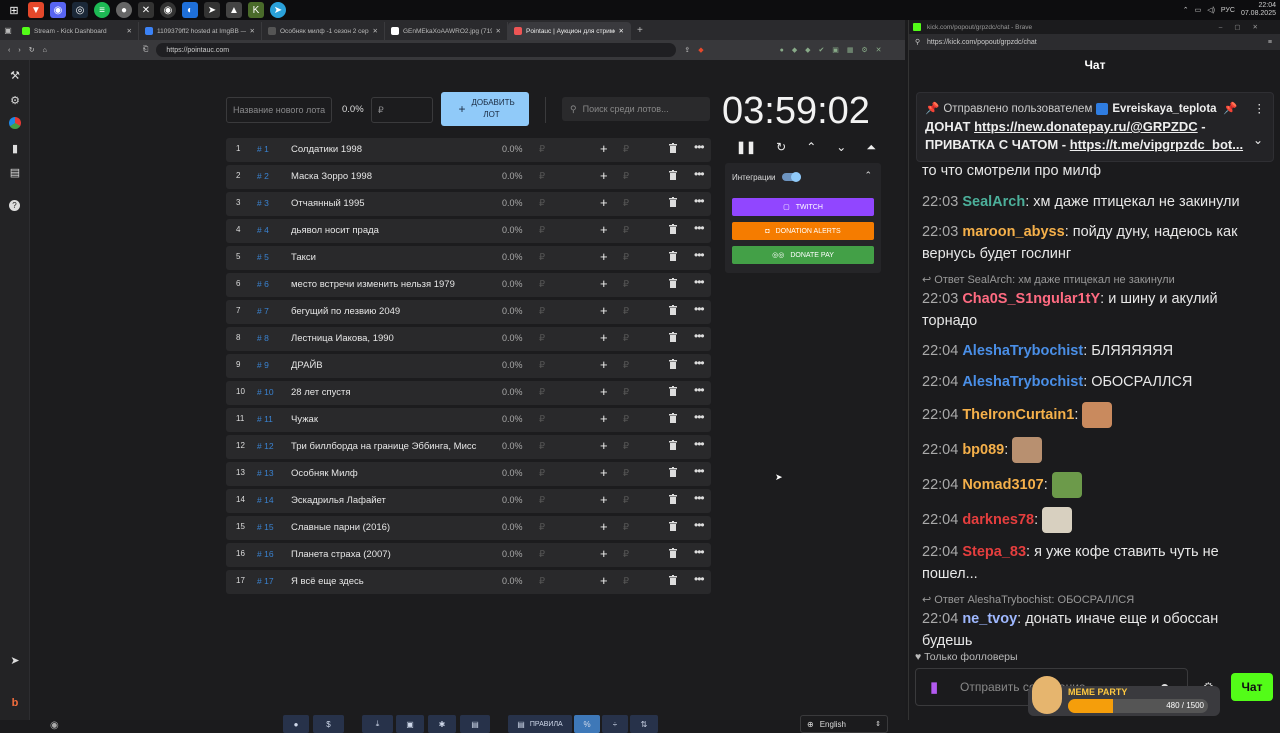  Describe the element at coordinates (644, 724) in the screenshot. I see `sort-button: ⇅` at that location.